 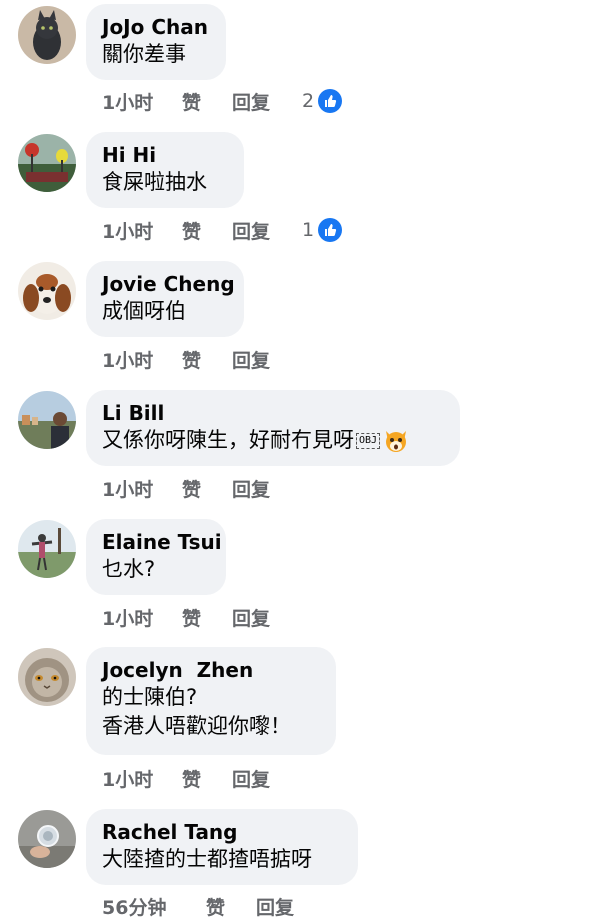 I want to click on comment-text: 乜水?, so click(x=129, y=569).